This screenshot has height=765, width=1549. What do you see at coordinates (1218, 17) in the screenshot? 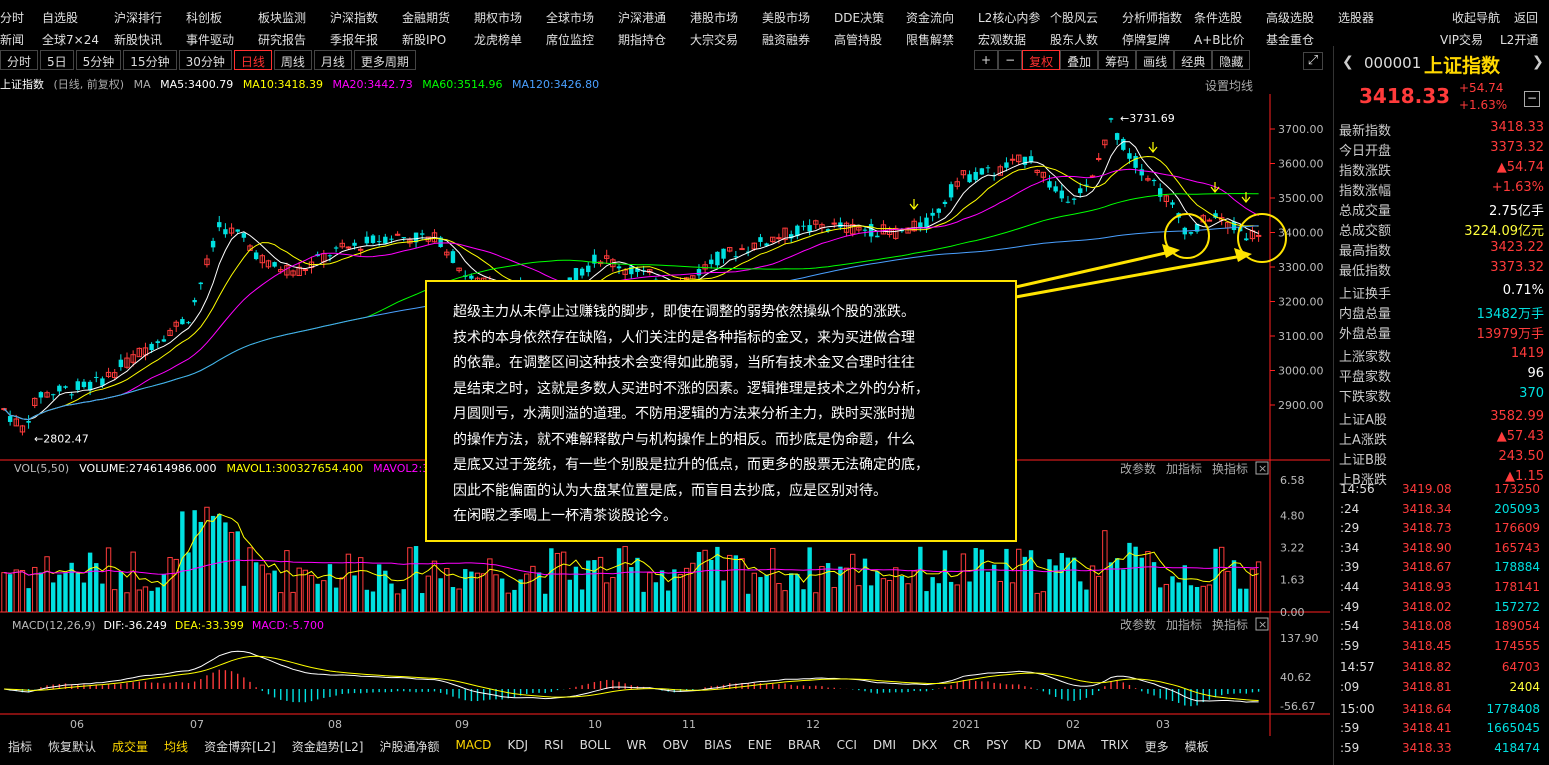
I see `menu-item: 条件选股` at bounding box center [1218, 17].